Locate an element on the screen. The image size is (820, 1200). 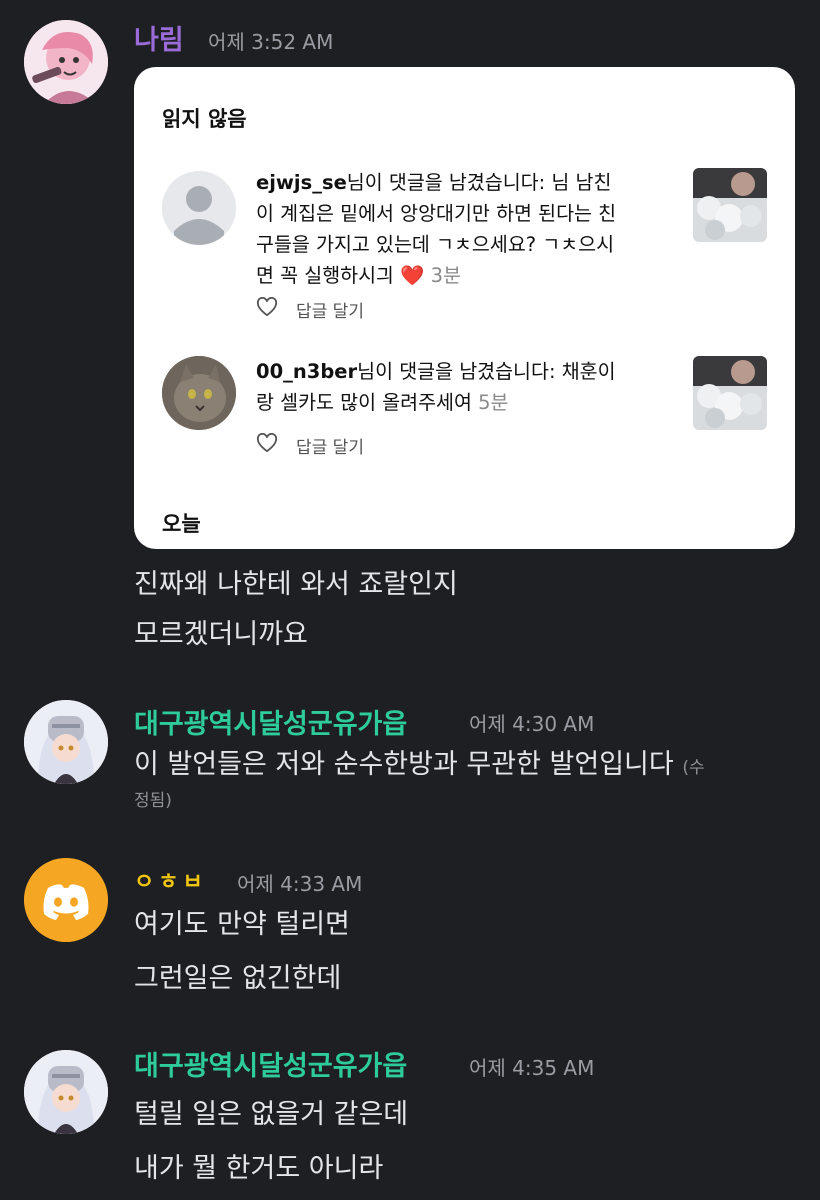
notif-line: 님이 댓글을 남겼습니다: 님 남친 is located at coordinates (479, 182).